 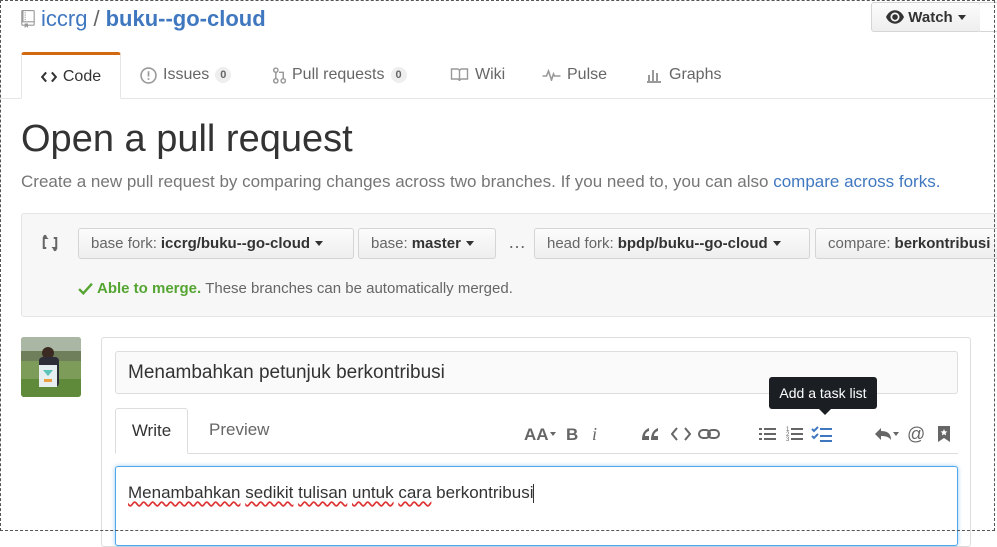 I want to click on tab-label: Graphs, so click(x=695, y=74).